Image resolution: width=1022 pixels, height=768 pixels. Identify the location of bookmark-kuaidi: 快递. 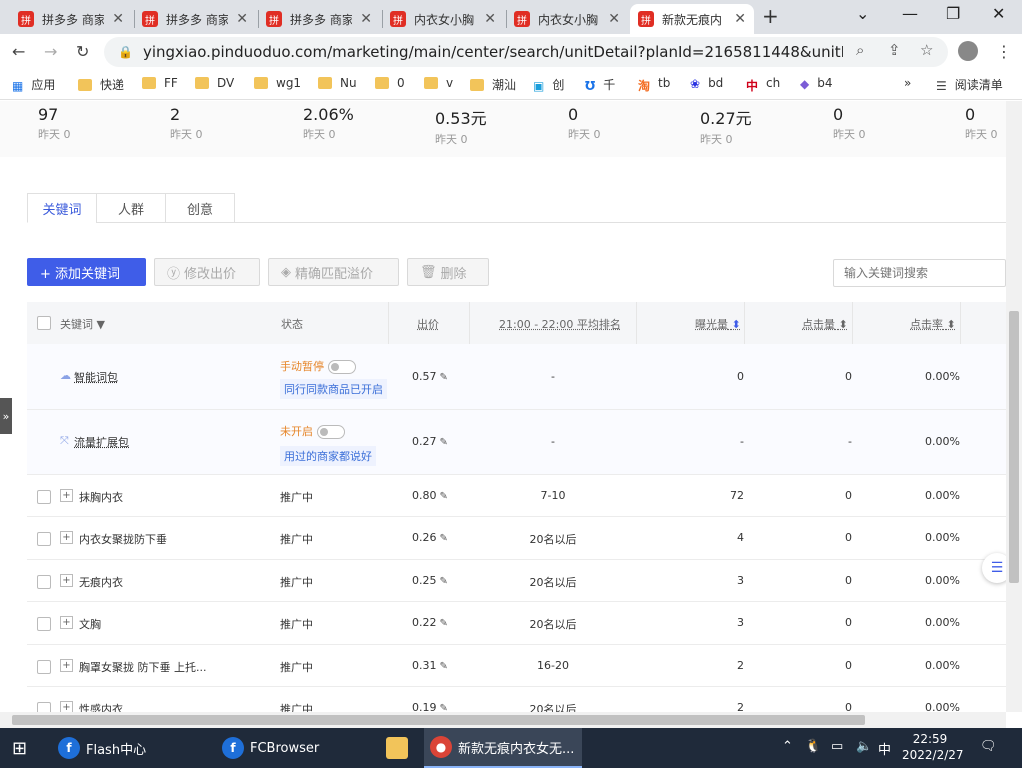
(101, 84).